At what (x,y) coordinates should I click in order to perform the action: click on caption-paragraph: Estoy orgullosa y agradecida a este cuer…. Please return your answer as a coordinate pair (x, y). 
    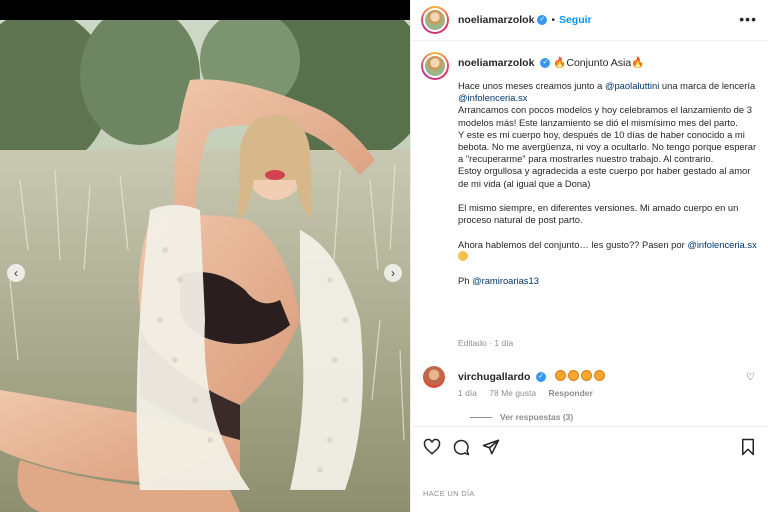
    Looking at the image, I should click on (604, 177).